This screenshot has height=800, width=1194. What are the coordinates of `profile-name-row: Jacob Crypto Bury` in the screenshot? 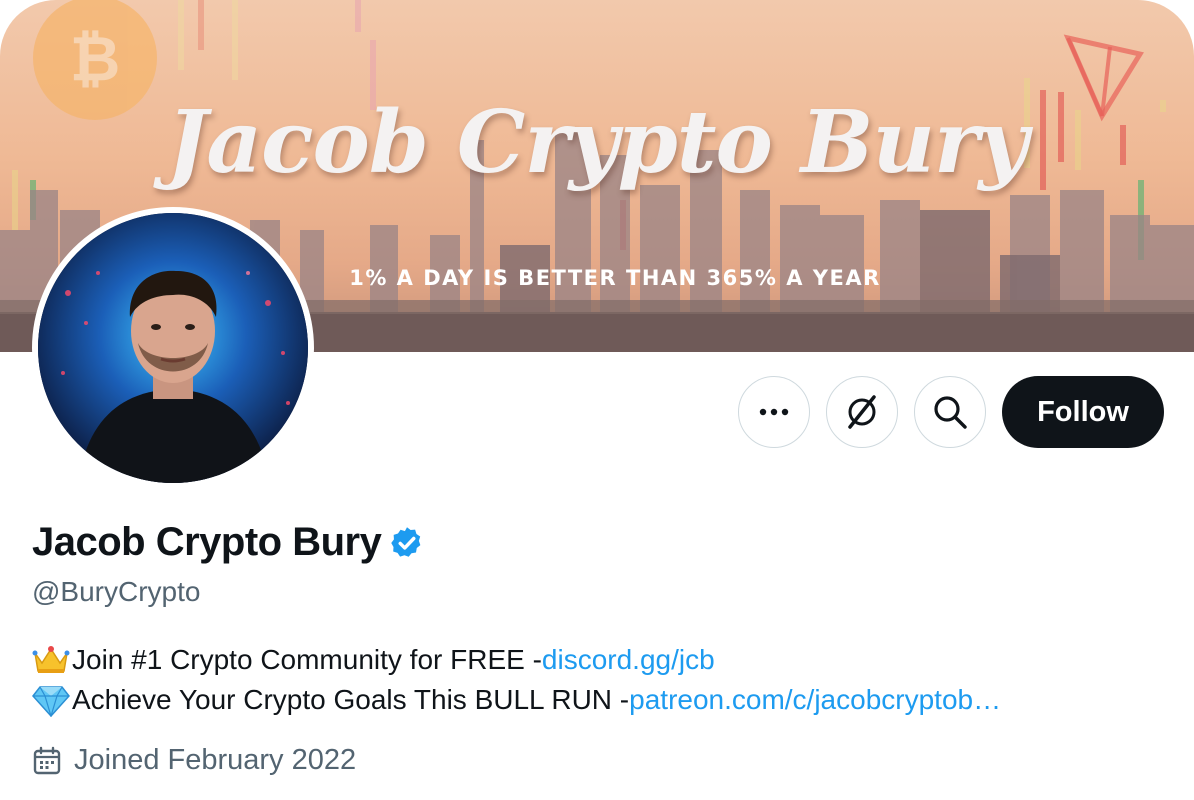 It's located at (228, 542).